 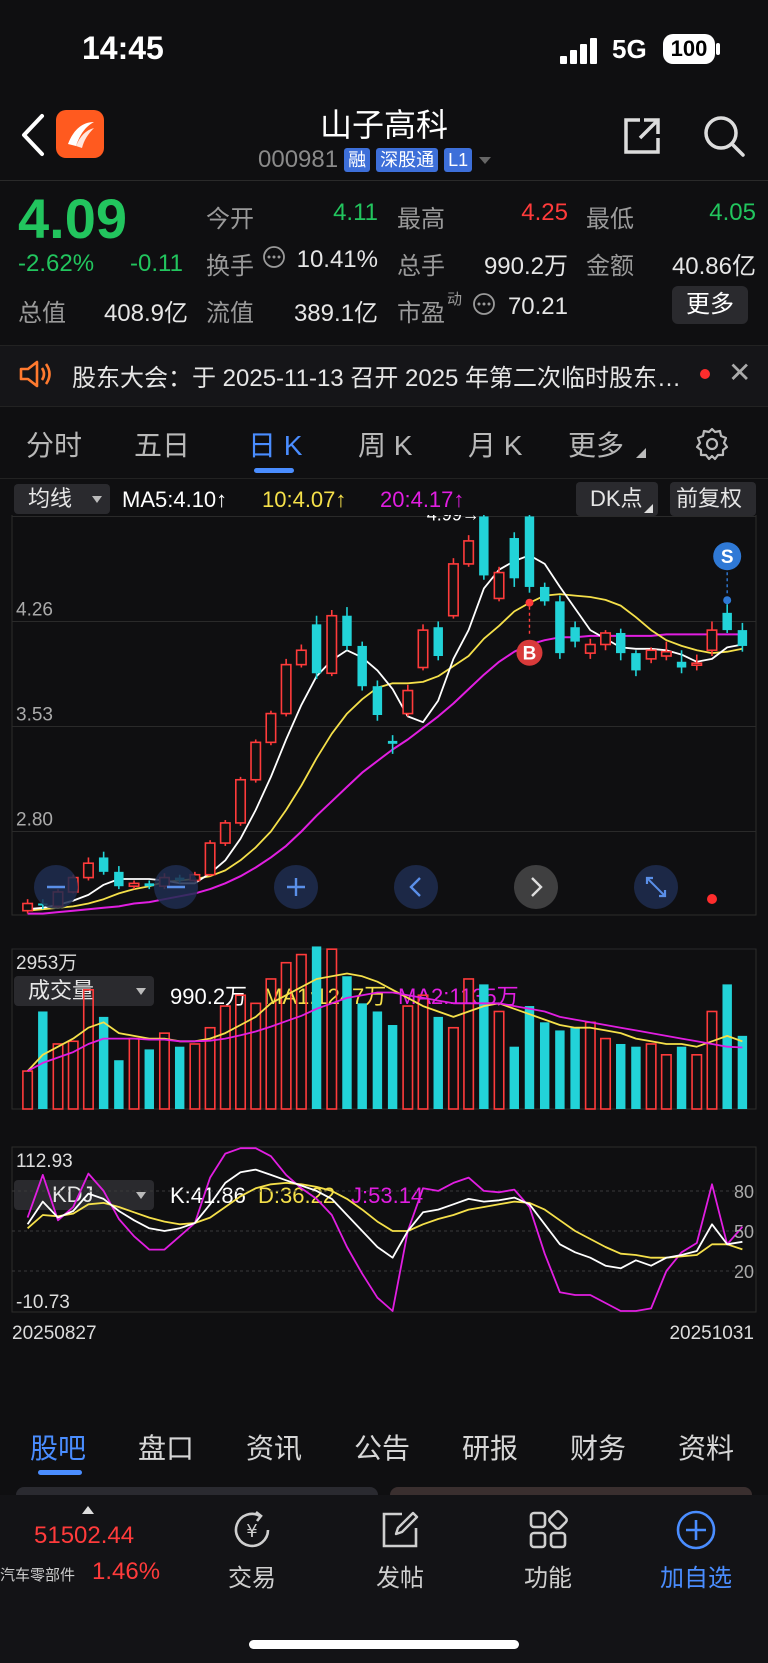 What do you see at coordinates (548, 1575) in the screenshot?
I see `nav-functions: 功能` at bounding box center [548, 1575].